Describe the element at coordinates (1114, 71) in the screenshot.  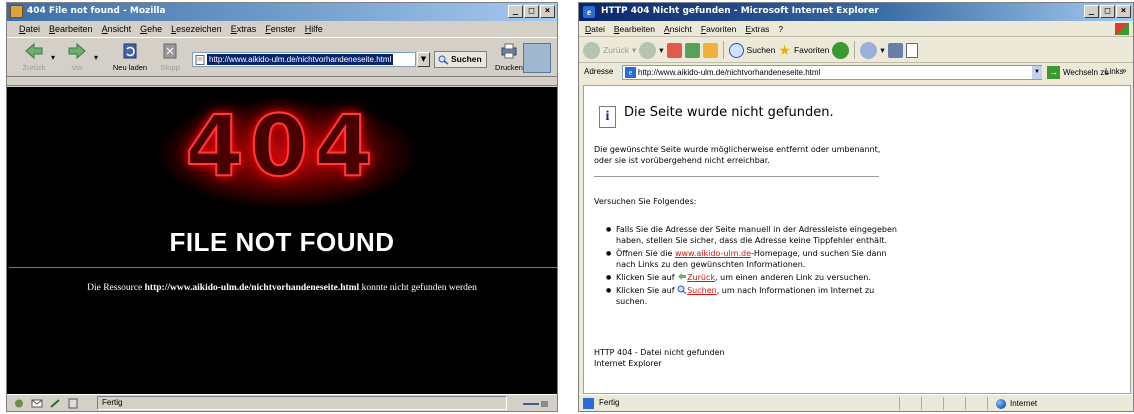
I see `ie-links-label: Links` at that location.